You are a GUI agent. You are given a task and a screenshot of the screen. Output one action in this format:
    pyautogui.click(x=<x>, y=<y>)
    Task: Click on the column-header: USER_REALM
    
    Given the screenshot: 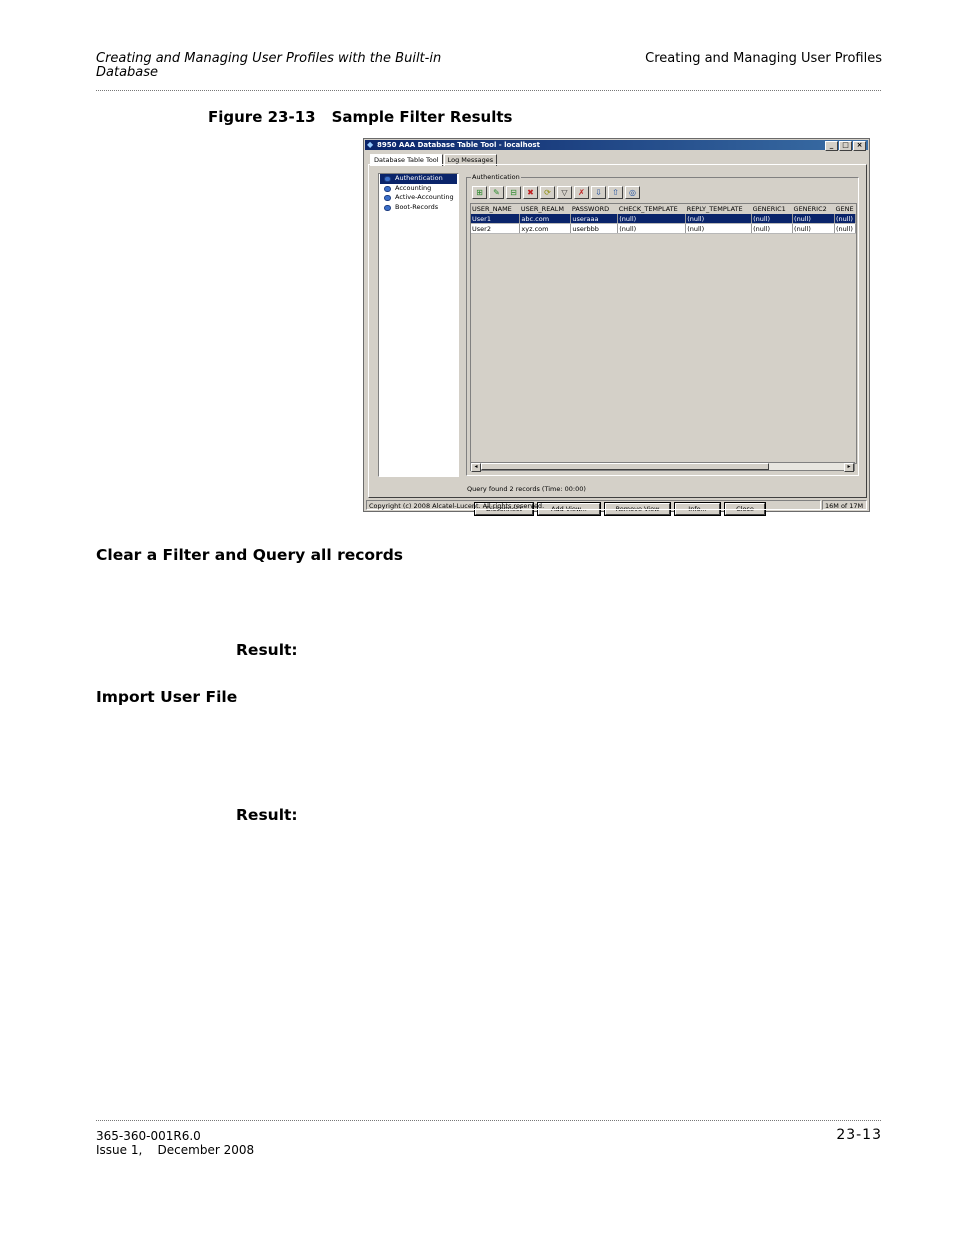 What is the action you would take?
    pyautogui.click(x=545, y=209)
    